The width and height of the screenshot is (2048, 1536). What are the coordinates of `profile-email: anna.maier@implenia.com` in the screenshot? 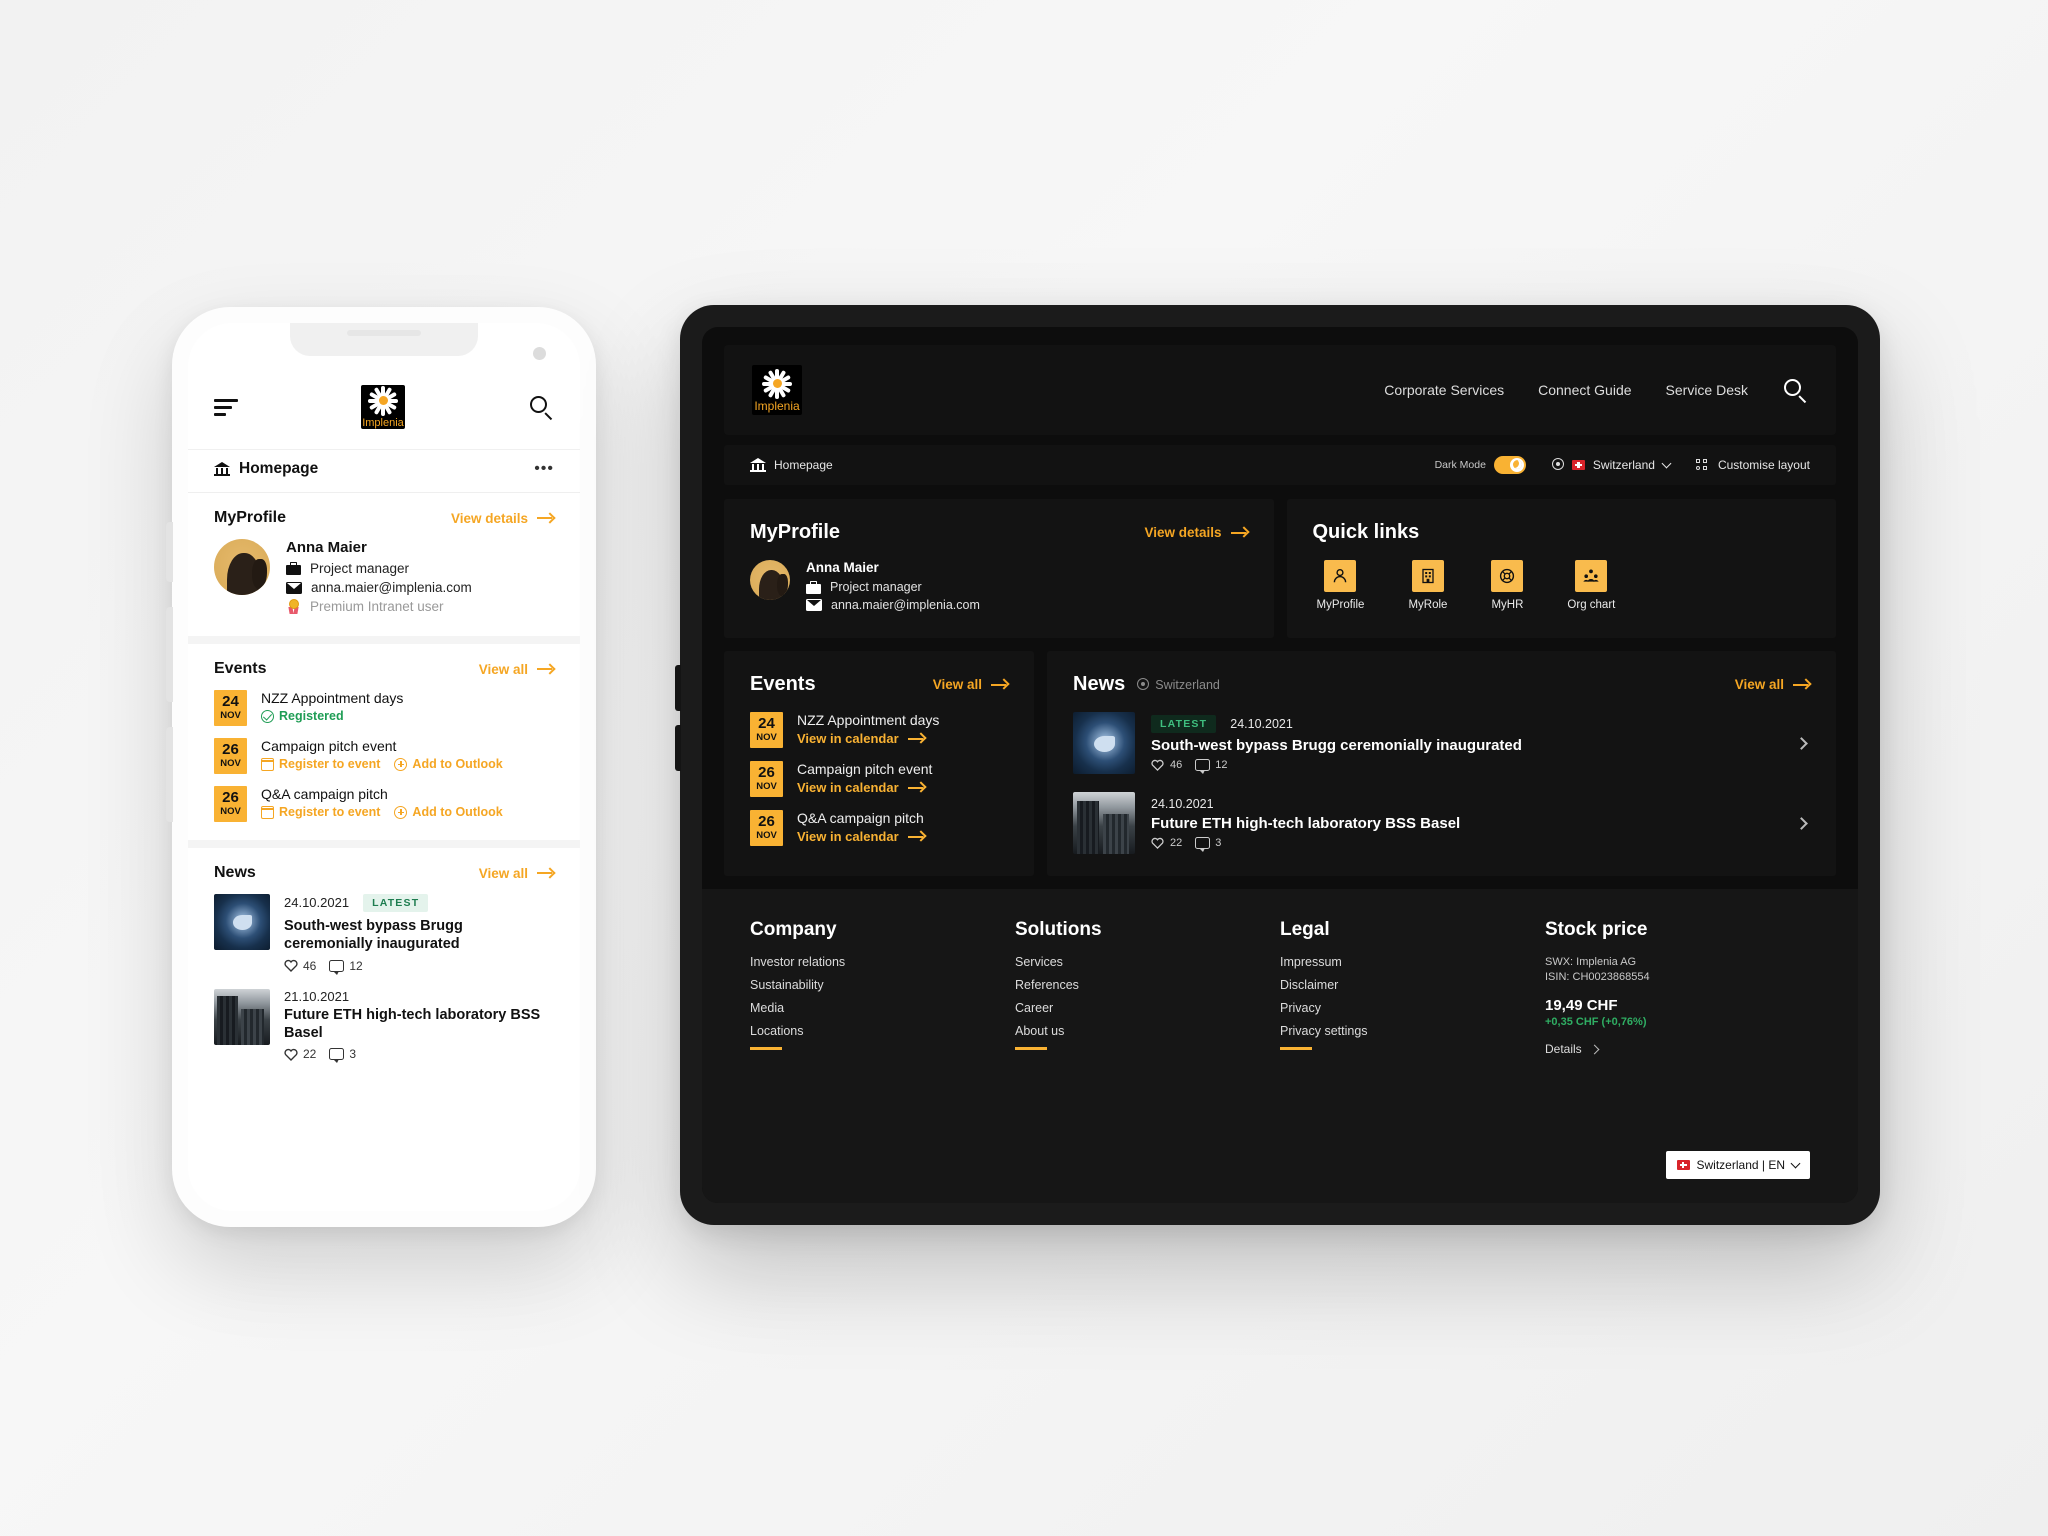 It's located at (905, 605).